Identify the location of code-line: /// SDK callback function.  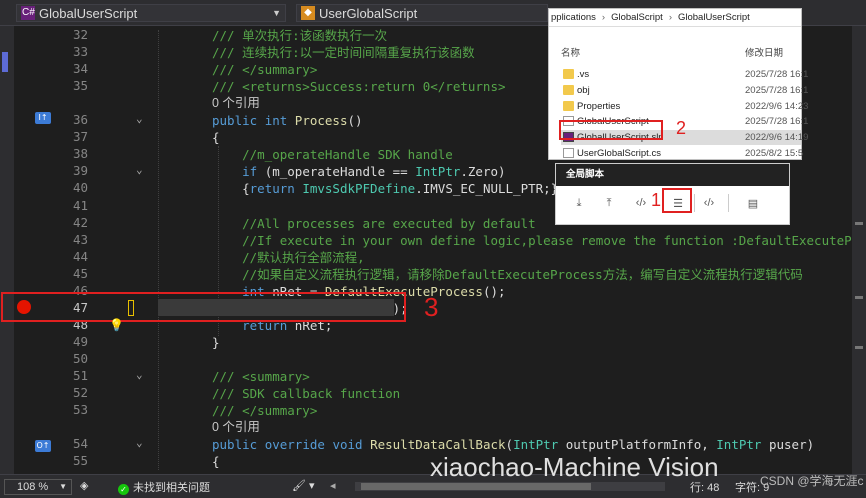
(306, 394).